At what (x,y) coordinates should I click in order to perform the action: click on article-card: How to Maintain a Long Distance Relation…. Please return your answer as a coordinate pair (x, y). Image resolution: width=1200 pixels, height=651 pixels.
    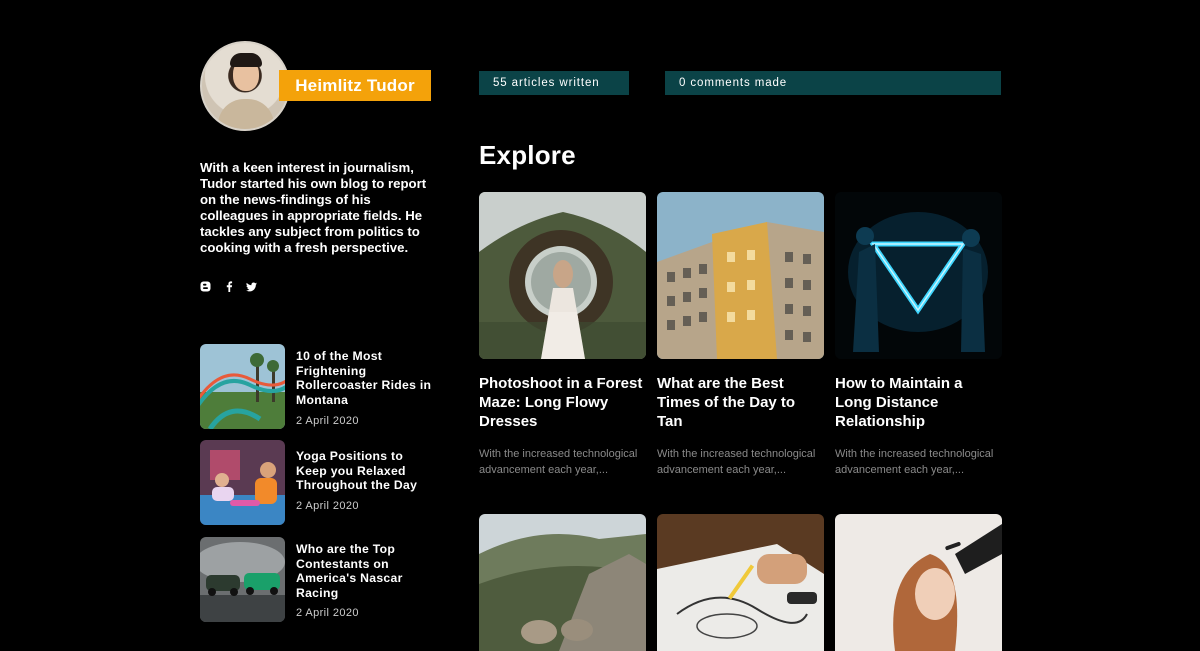
    Looking at the image, I should click on (918, 335).